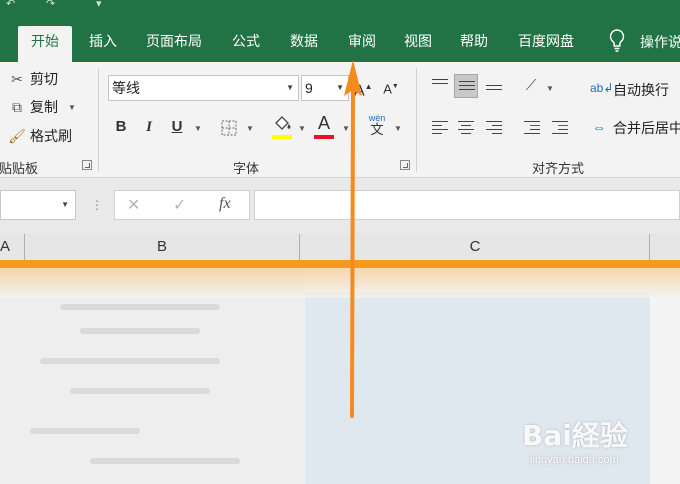 The height and width of the screenshot is (484, 680). What do you see at coordinates (602, 88) in the screenshot?
I see `wrap-text-icon: ab↲` at bounding box center [602, 88].